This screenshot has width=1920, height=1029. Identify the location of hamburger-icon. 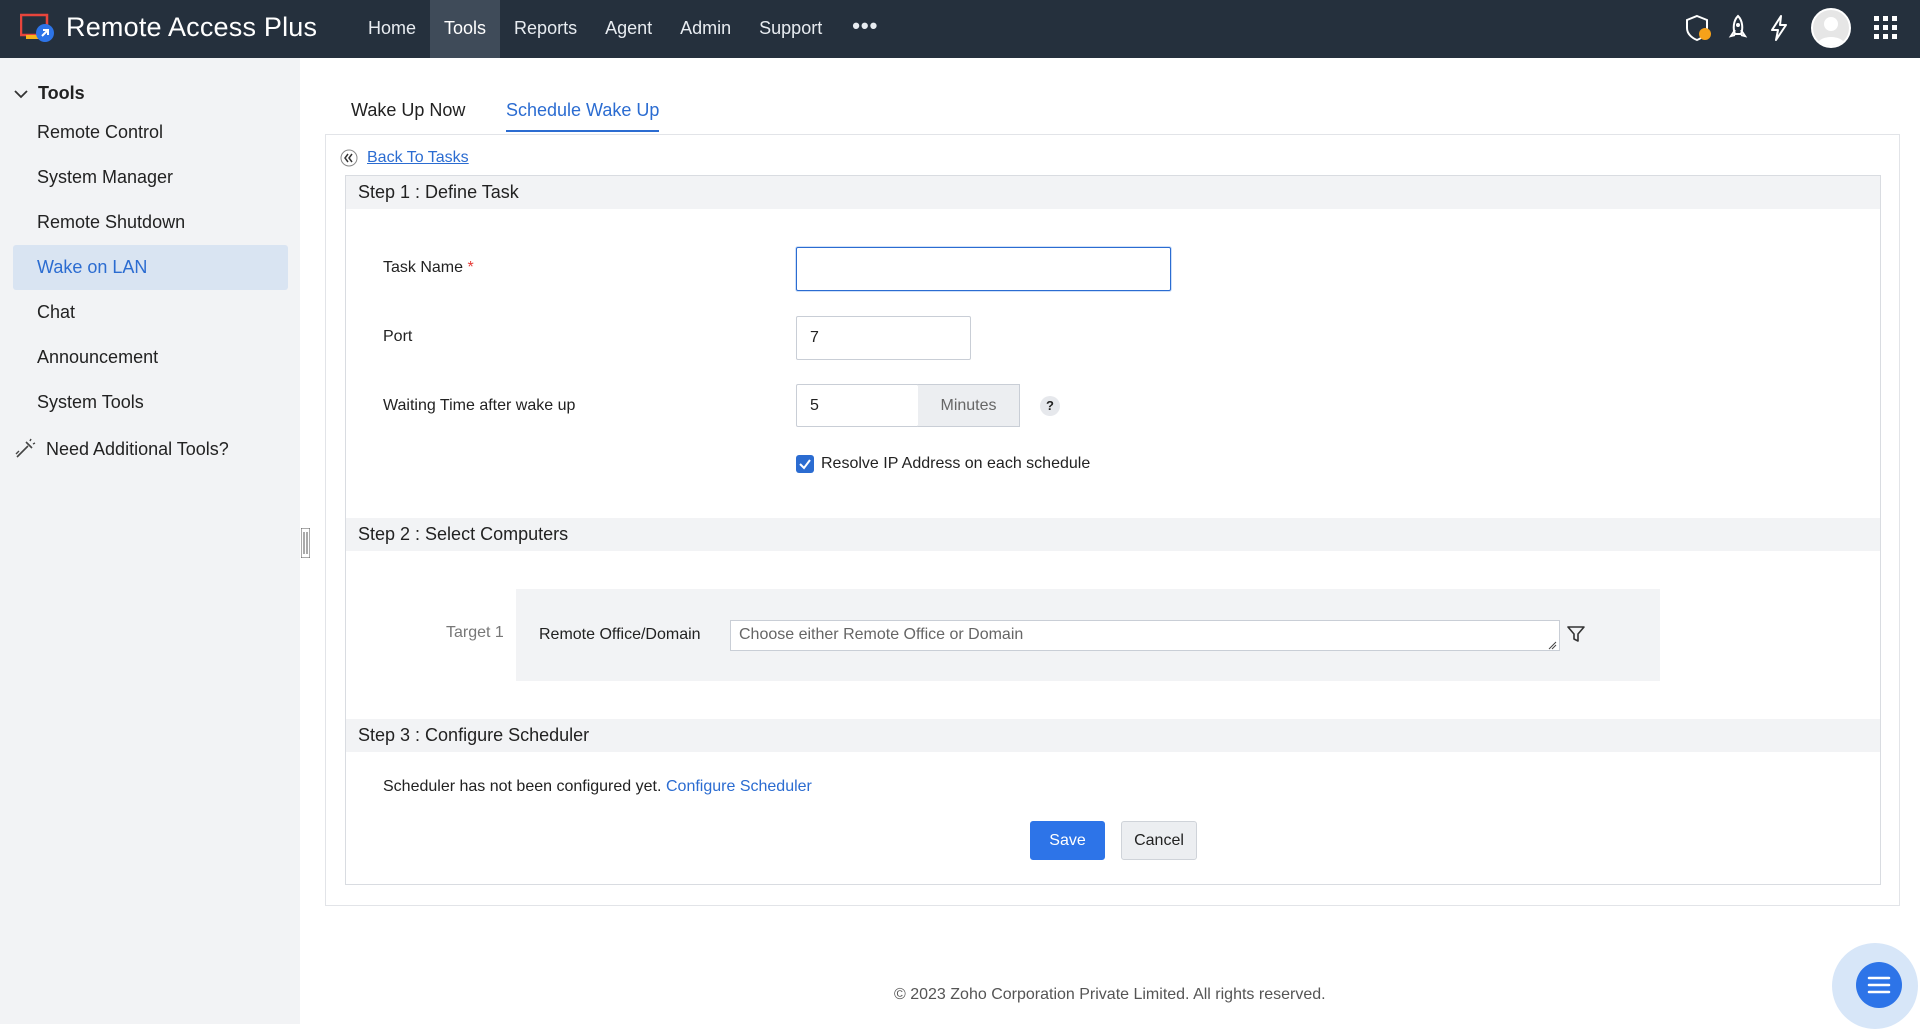
(1879, 985).